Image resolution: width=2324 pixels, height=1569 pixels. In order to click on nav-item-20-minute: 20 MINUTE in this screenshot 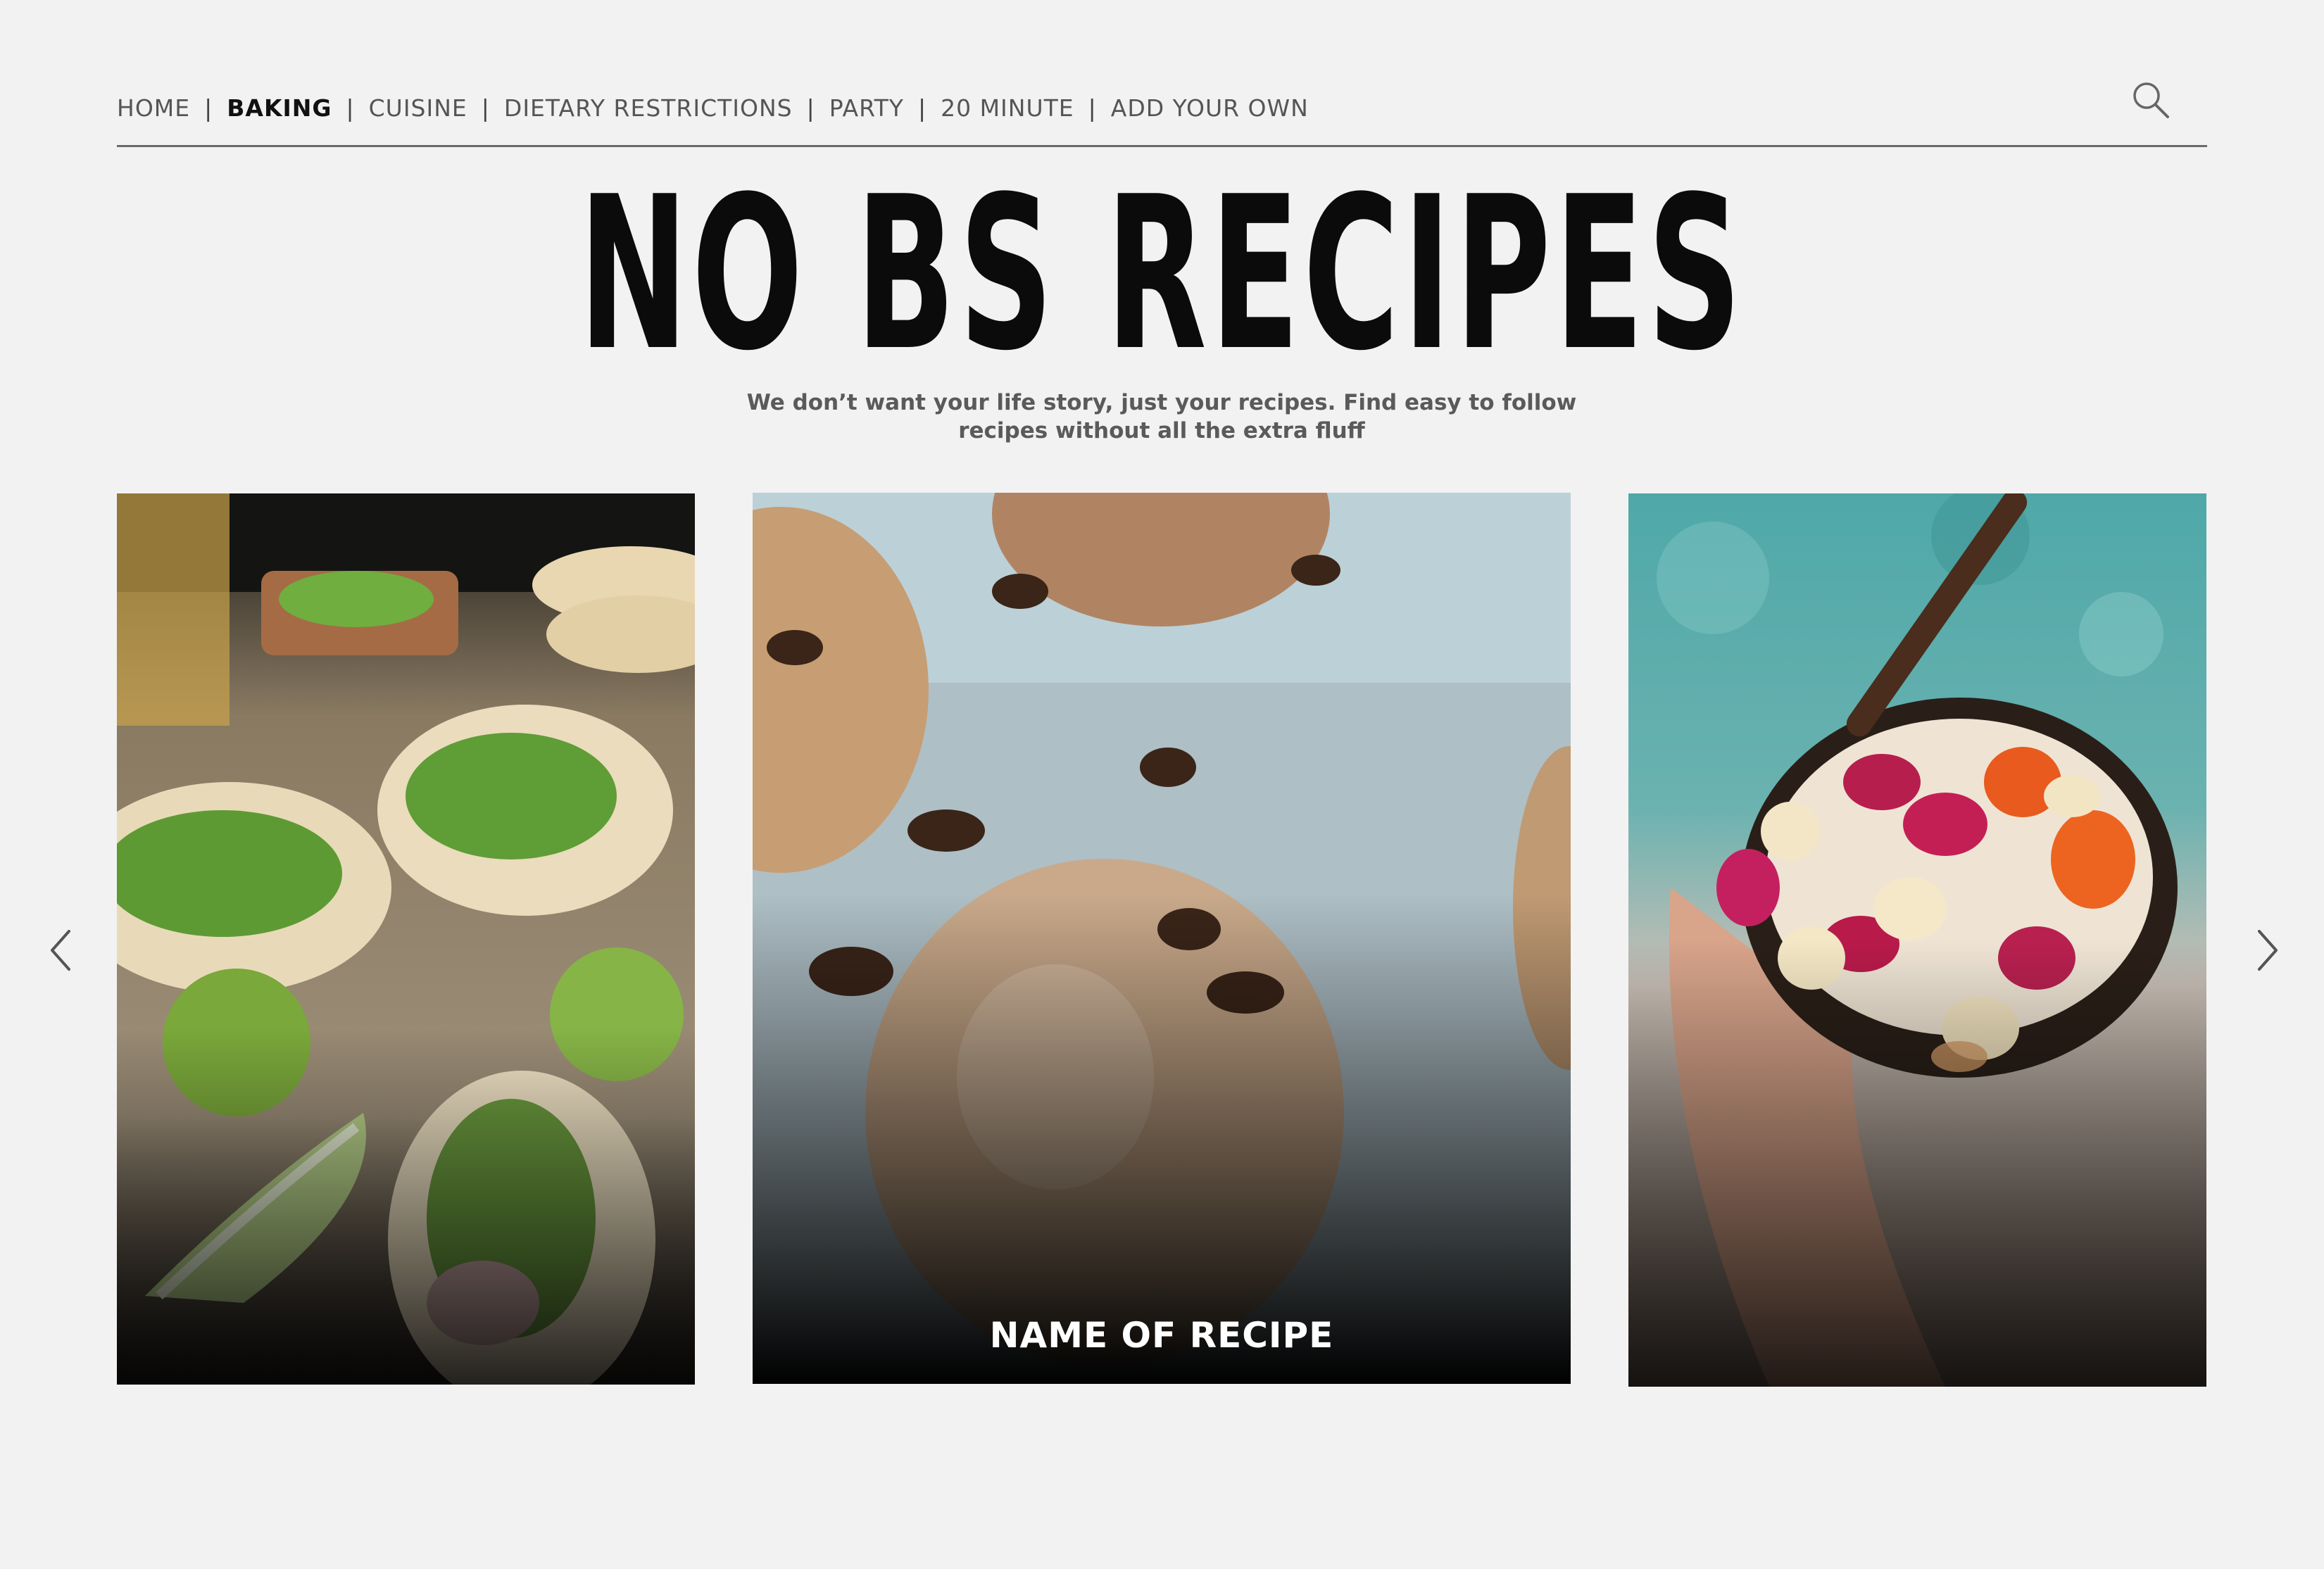, I will do `click(1007, 108)`.